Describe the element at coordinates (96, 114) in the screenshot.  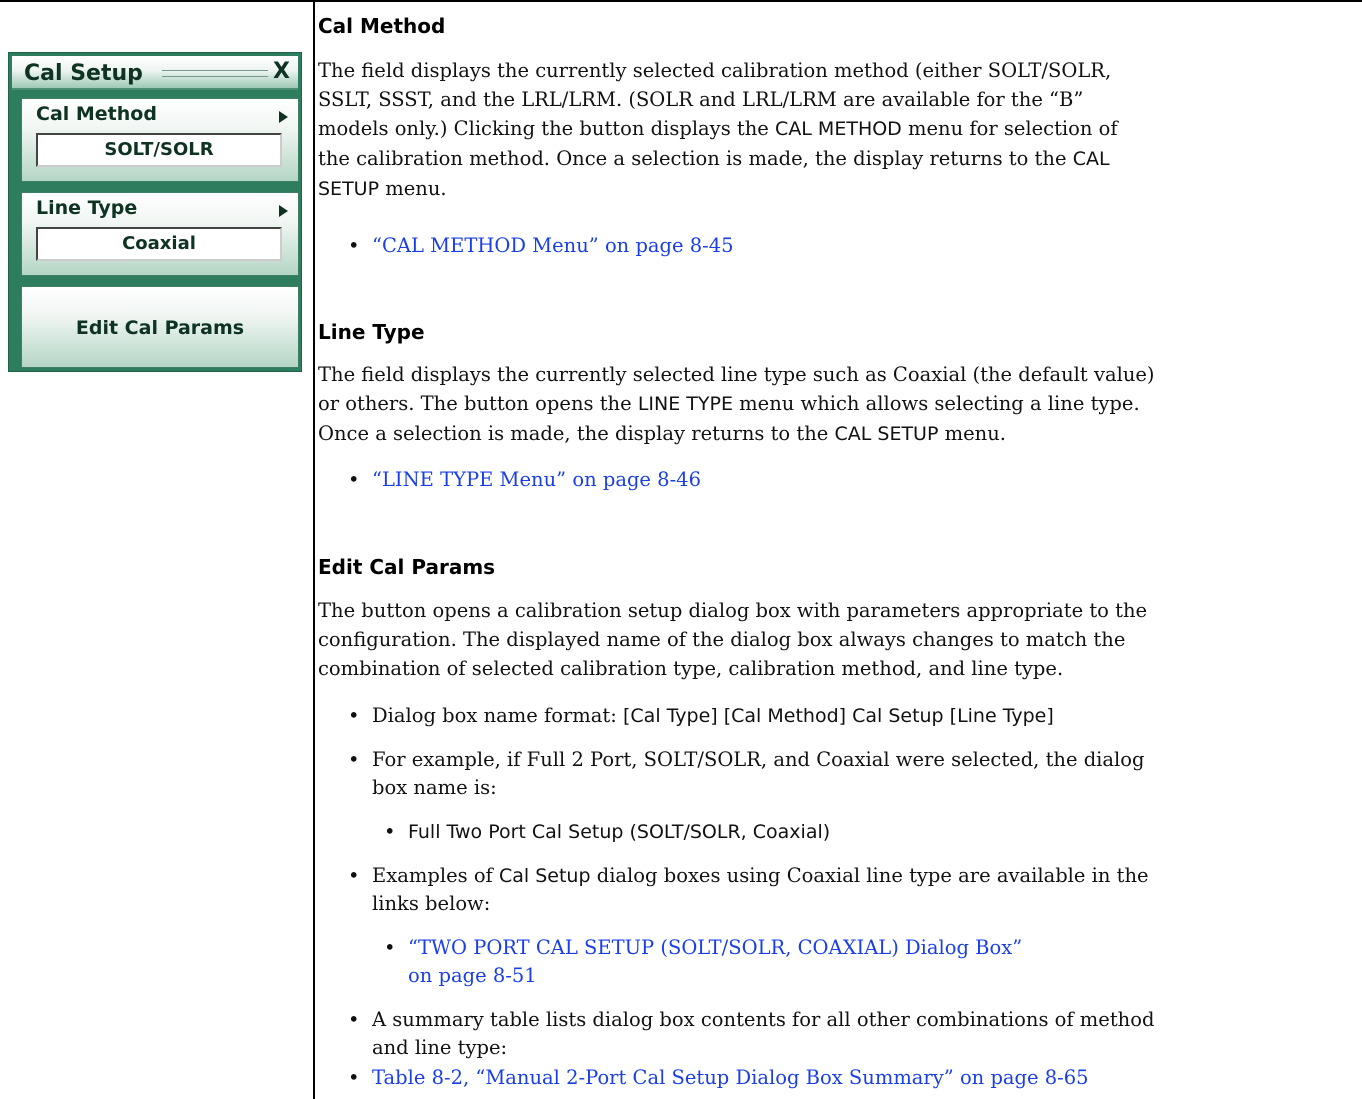
I see `cal-method-label: Cal Method` at that location.